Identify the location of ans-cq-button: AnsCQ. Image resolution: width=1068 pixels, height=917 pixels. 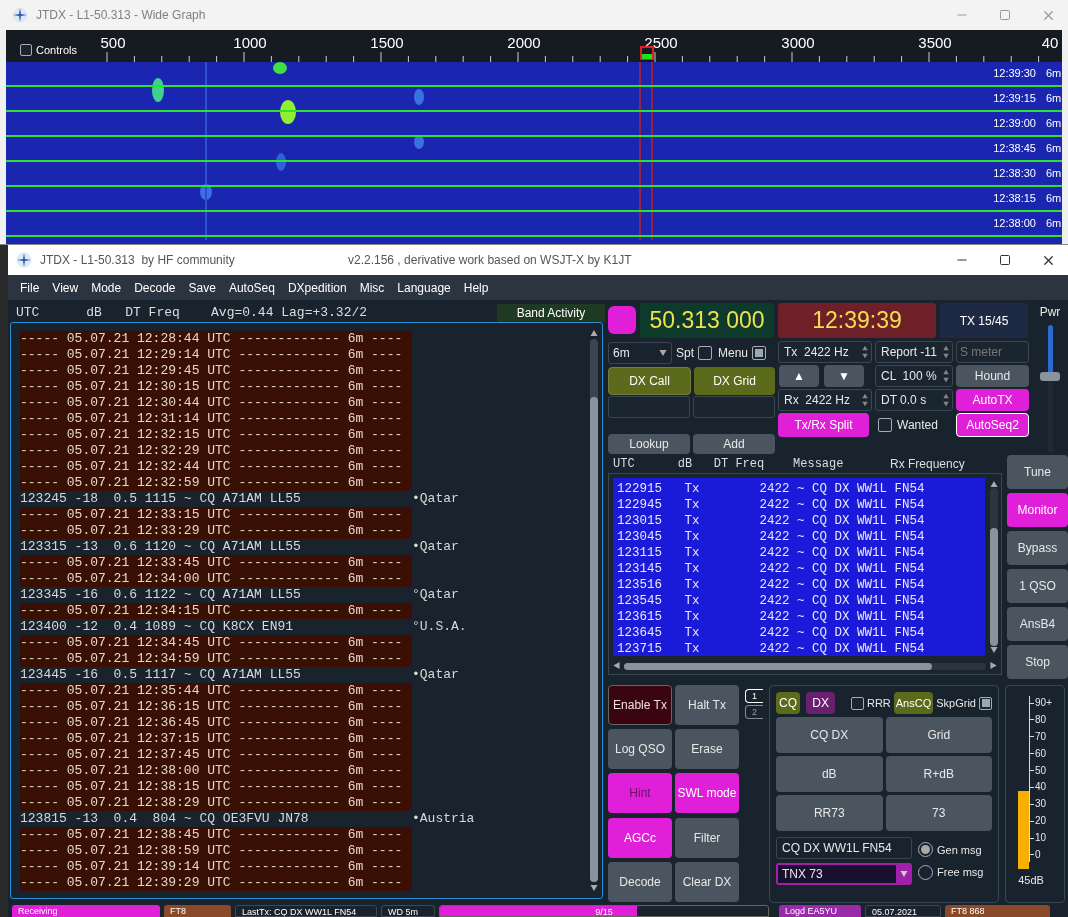
(913, 703).